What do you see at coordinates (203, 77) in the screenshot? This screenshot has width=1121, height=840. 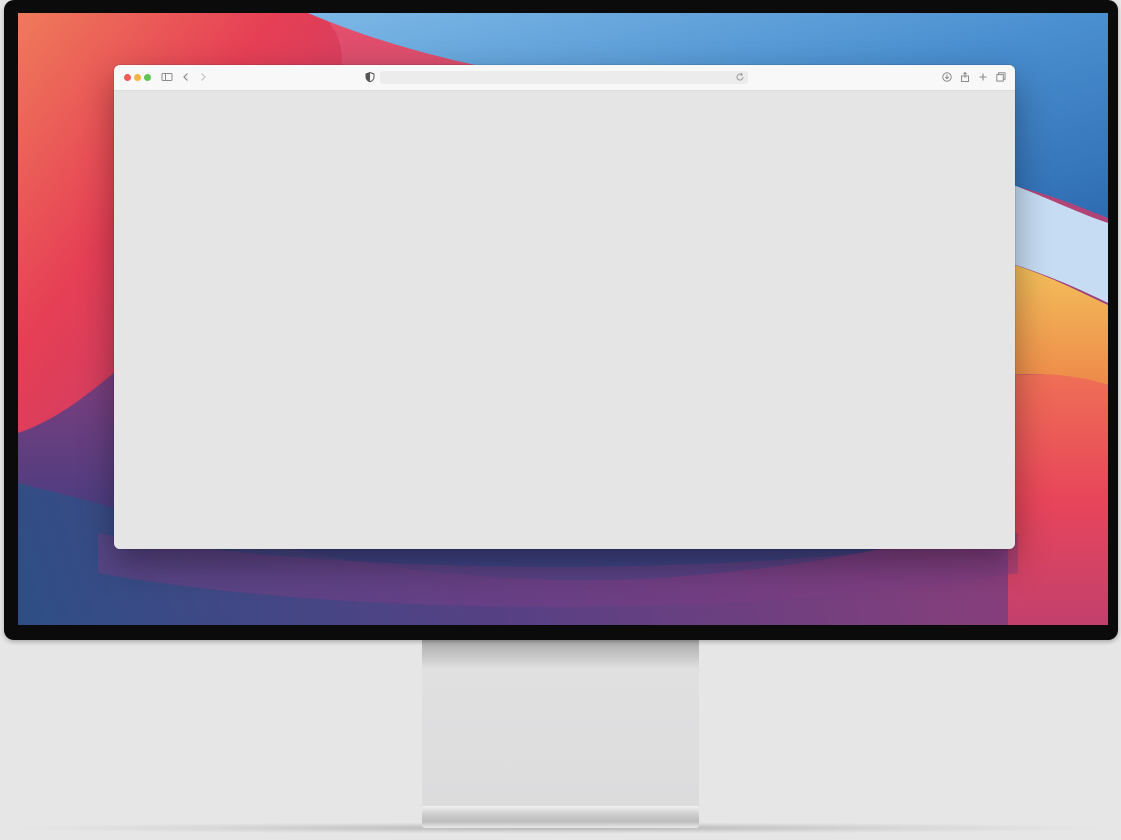 I see `chevron-right-icon` at bounding box center [203, 77].